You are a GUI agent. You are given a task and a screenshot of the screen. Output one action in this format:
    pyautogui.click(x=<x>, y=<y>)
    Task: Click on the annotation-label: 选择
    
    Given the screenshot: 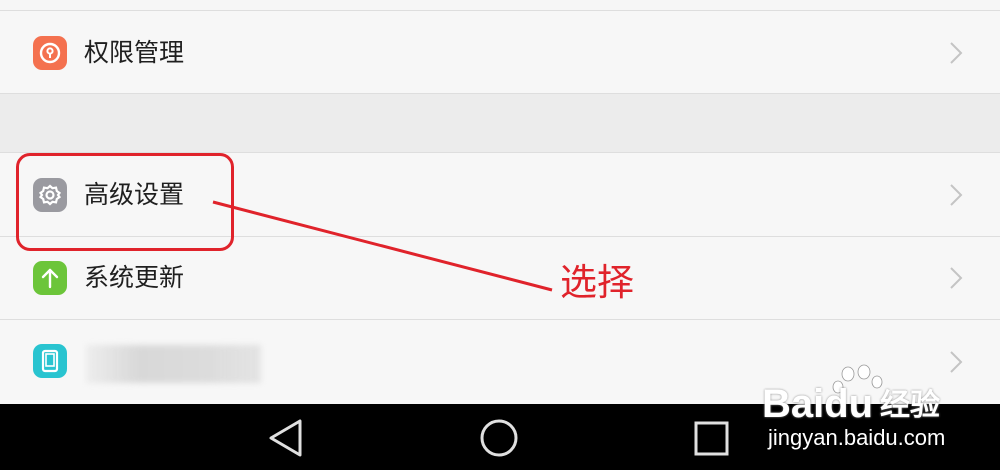 What is the action you would take?
    pyautogui.click(x=597, y=282)
    